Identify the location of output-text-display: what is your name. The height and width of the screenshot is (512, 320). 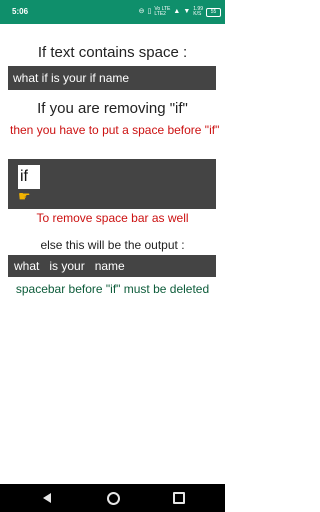
(112, 266).